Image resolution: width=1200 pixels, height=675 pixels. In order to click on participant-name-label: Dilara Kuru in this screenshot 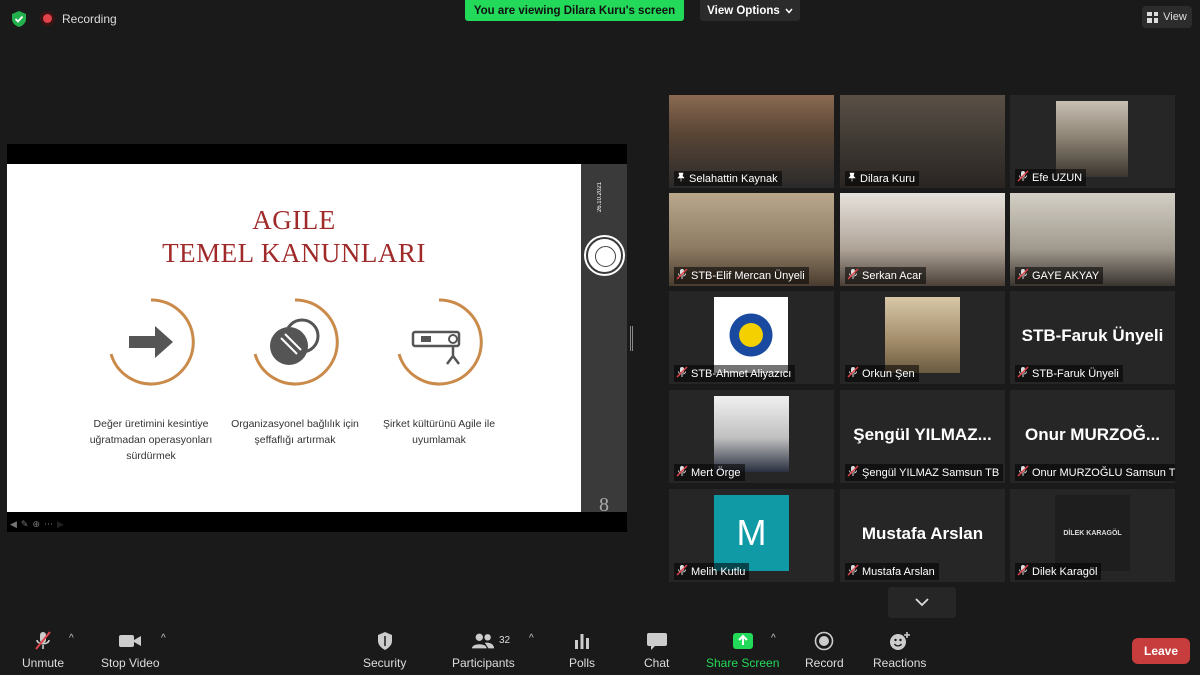, I will do `click(882, 178)`.